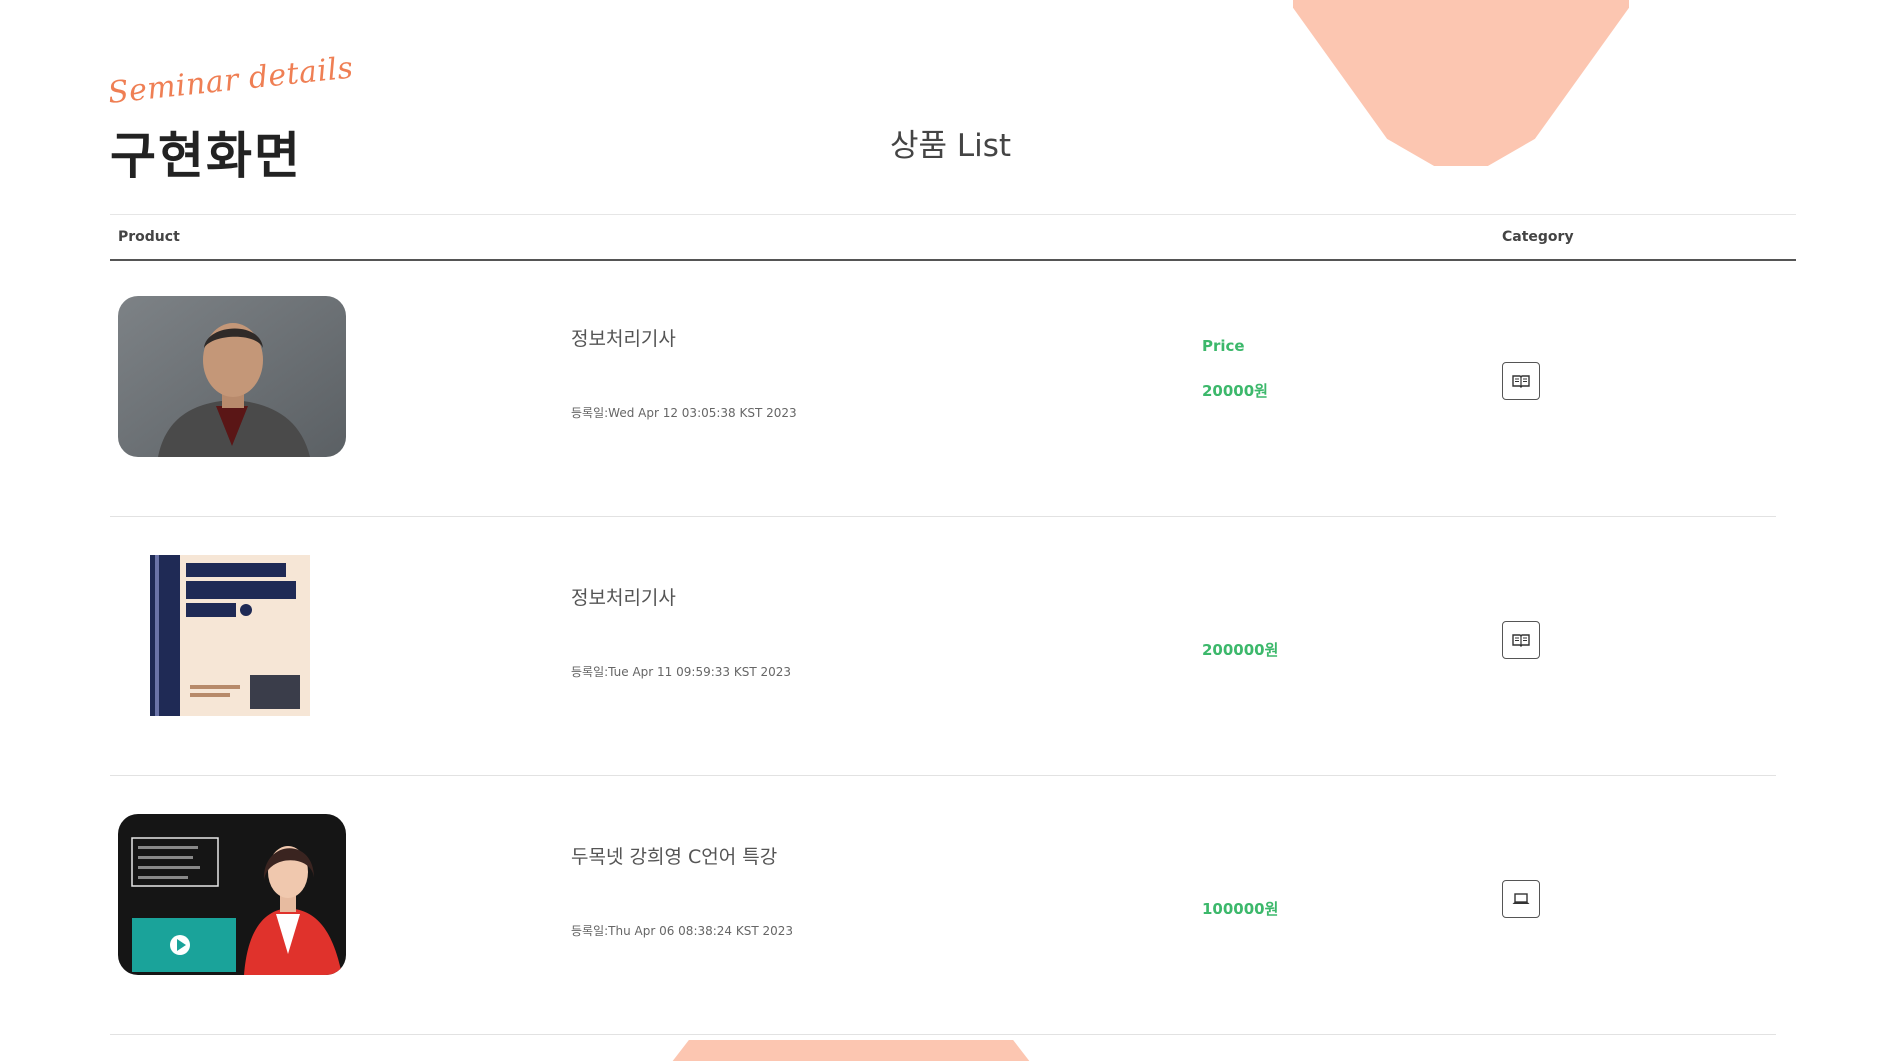  Describe the element at coordinates (674, 855) in the screenshot. I see `product-name: 두목넷 강희영 C언어 특강` at that location.